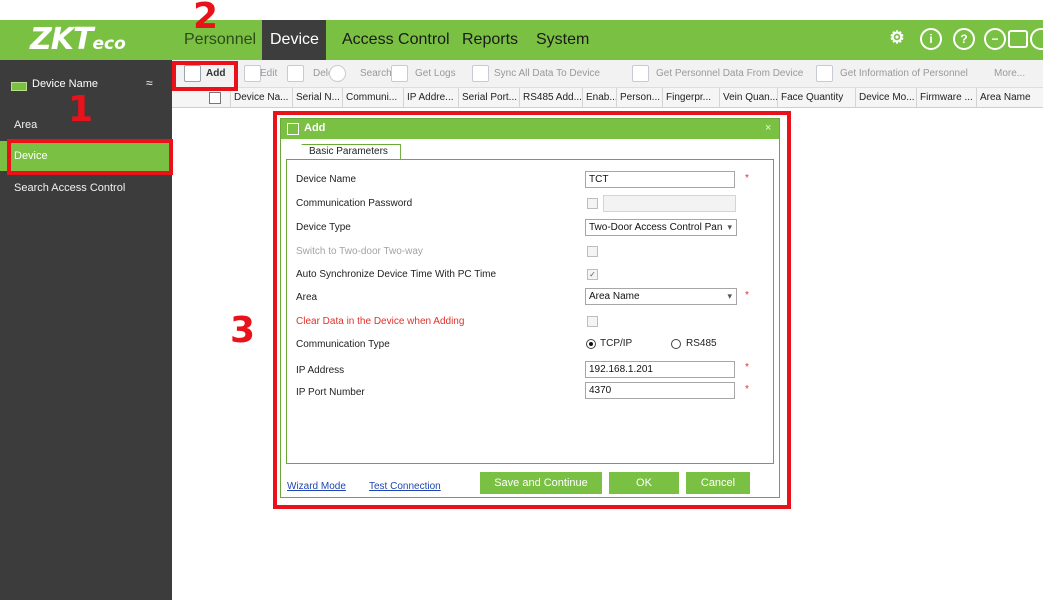  I want to click on sync-all-data-button: Sync All Data To Device, so click(549, 74).